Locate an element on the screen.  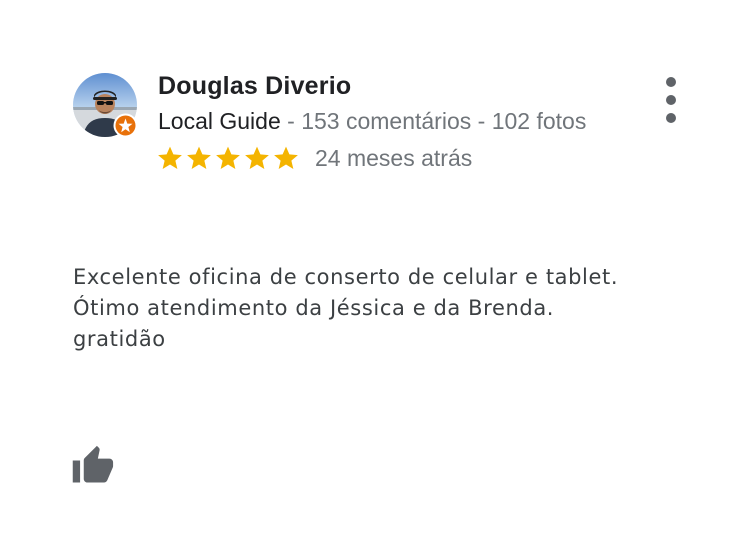
more-options-button is located at coordinates (671, 100).